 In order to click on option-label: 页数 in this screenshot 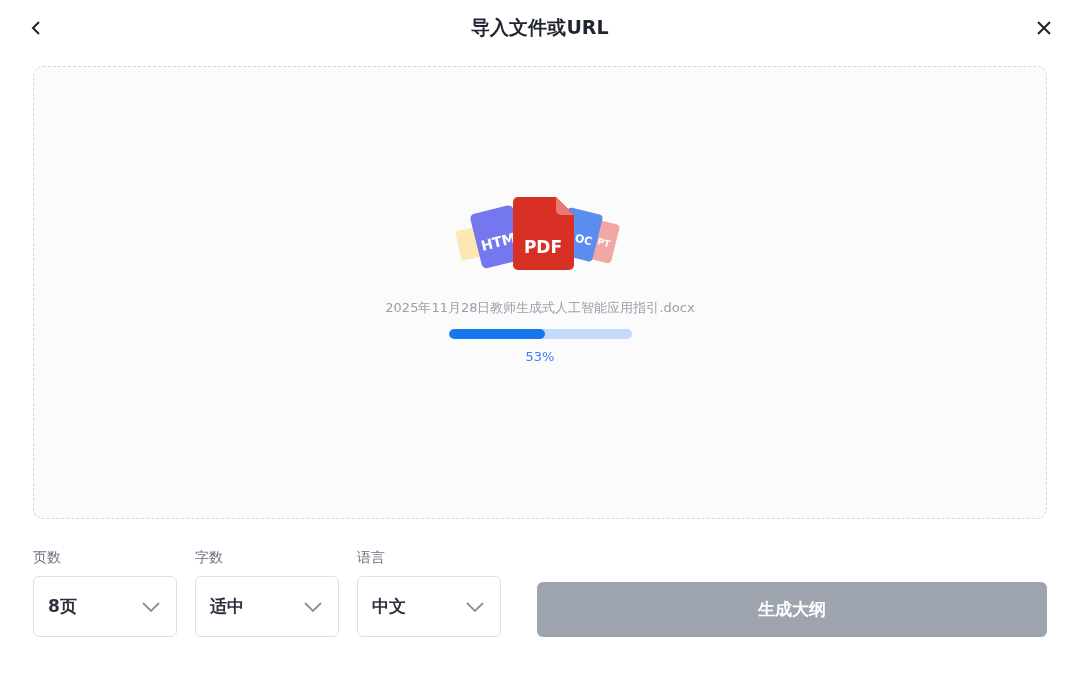, I will do `click(47, 558)`.